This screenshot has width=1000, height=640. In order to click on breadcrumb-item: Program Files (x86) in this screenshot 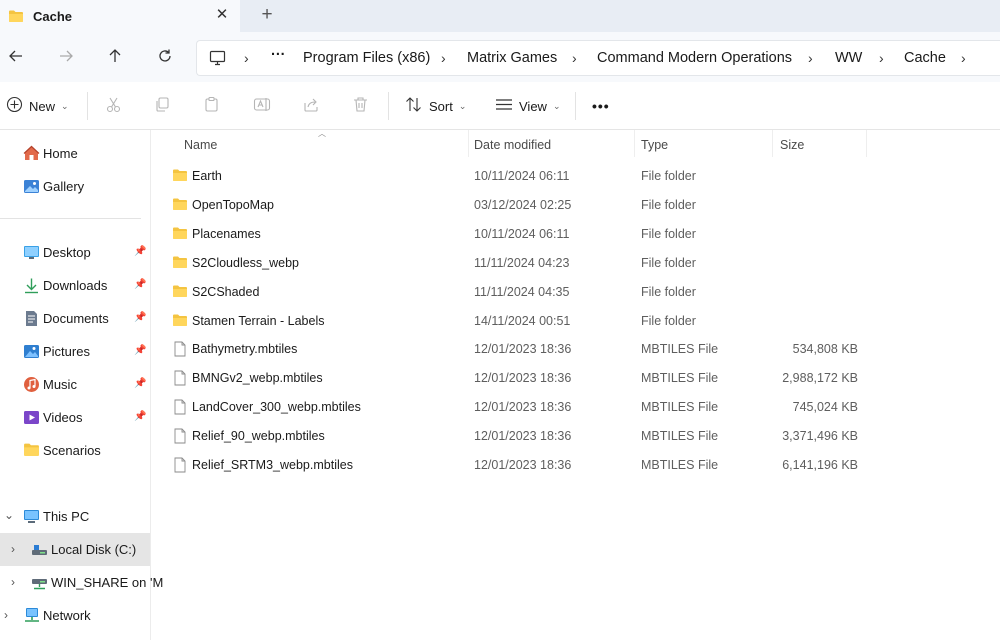, I will do `click(366, 58)`.